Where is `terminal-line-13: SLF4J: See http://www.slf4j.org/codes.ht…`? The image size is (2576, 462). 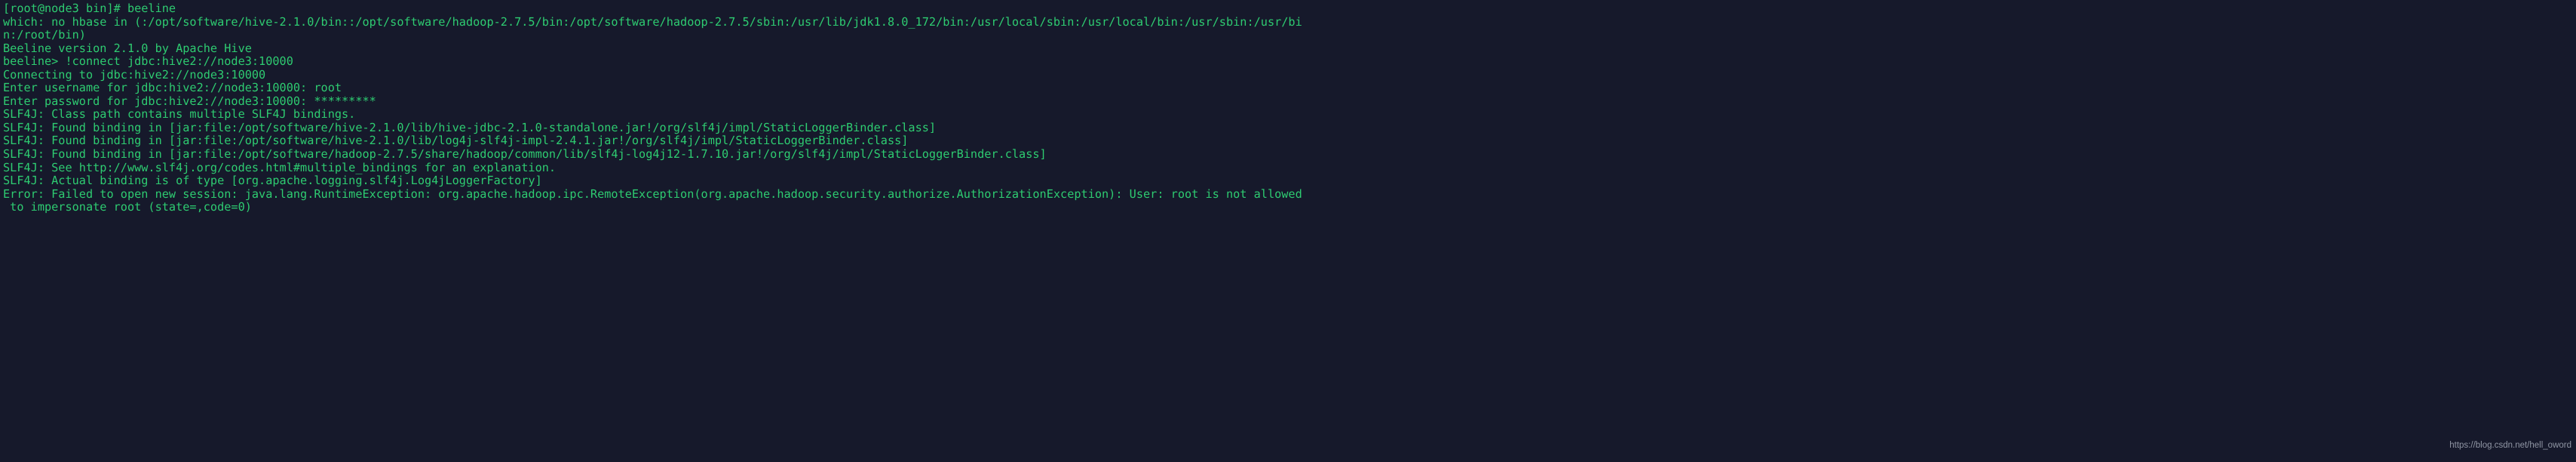 terminal-line-13: SLF4J: See http://www.slf4j.org/codes.ht… is located at coordinates (280, 167).